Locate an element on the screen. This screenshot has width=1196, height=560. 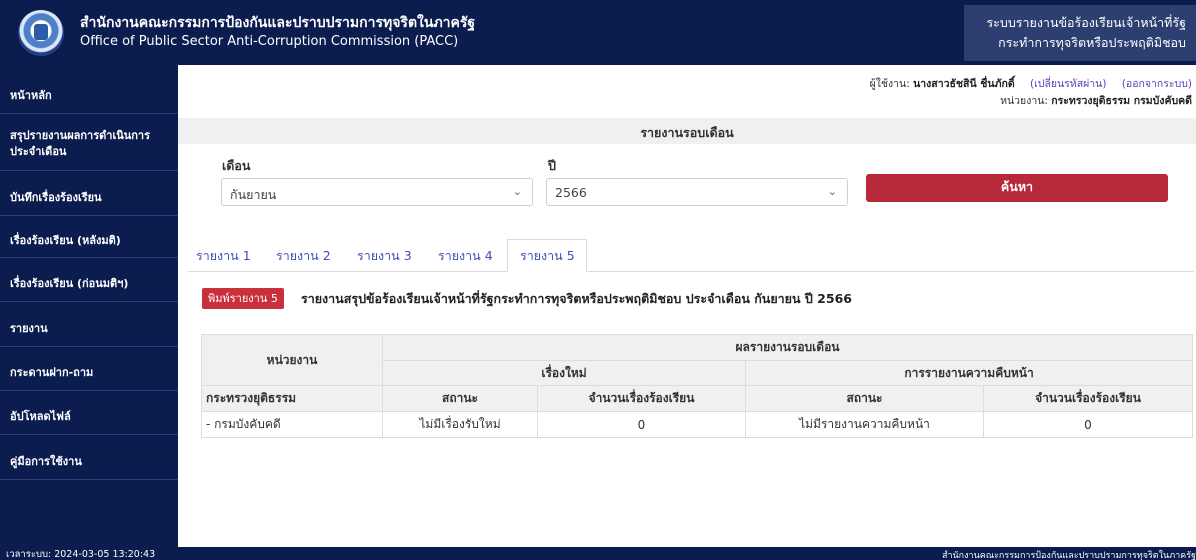
sidebar-item-record-complaint: บันทึกเรื่องร้องเรียน is located at coordinates (89, 197).